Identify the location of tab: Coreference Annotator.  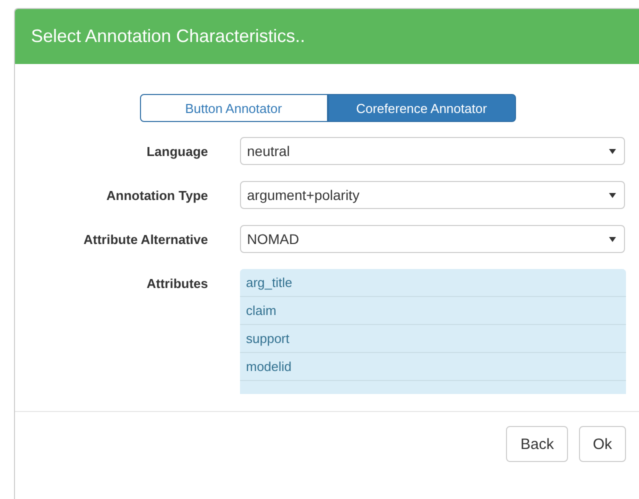
(422, 108).